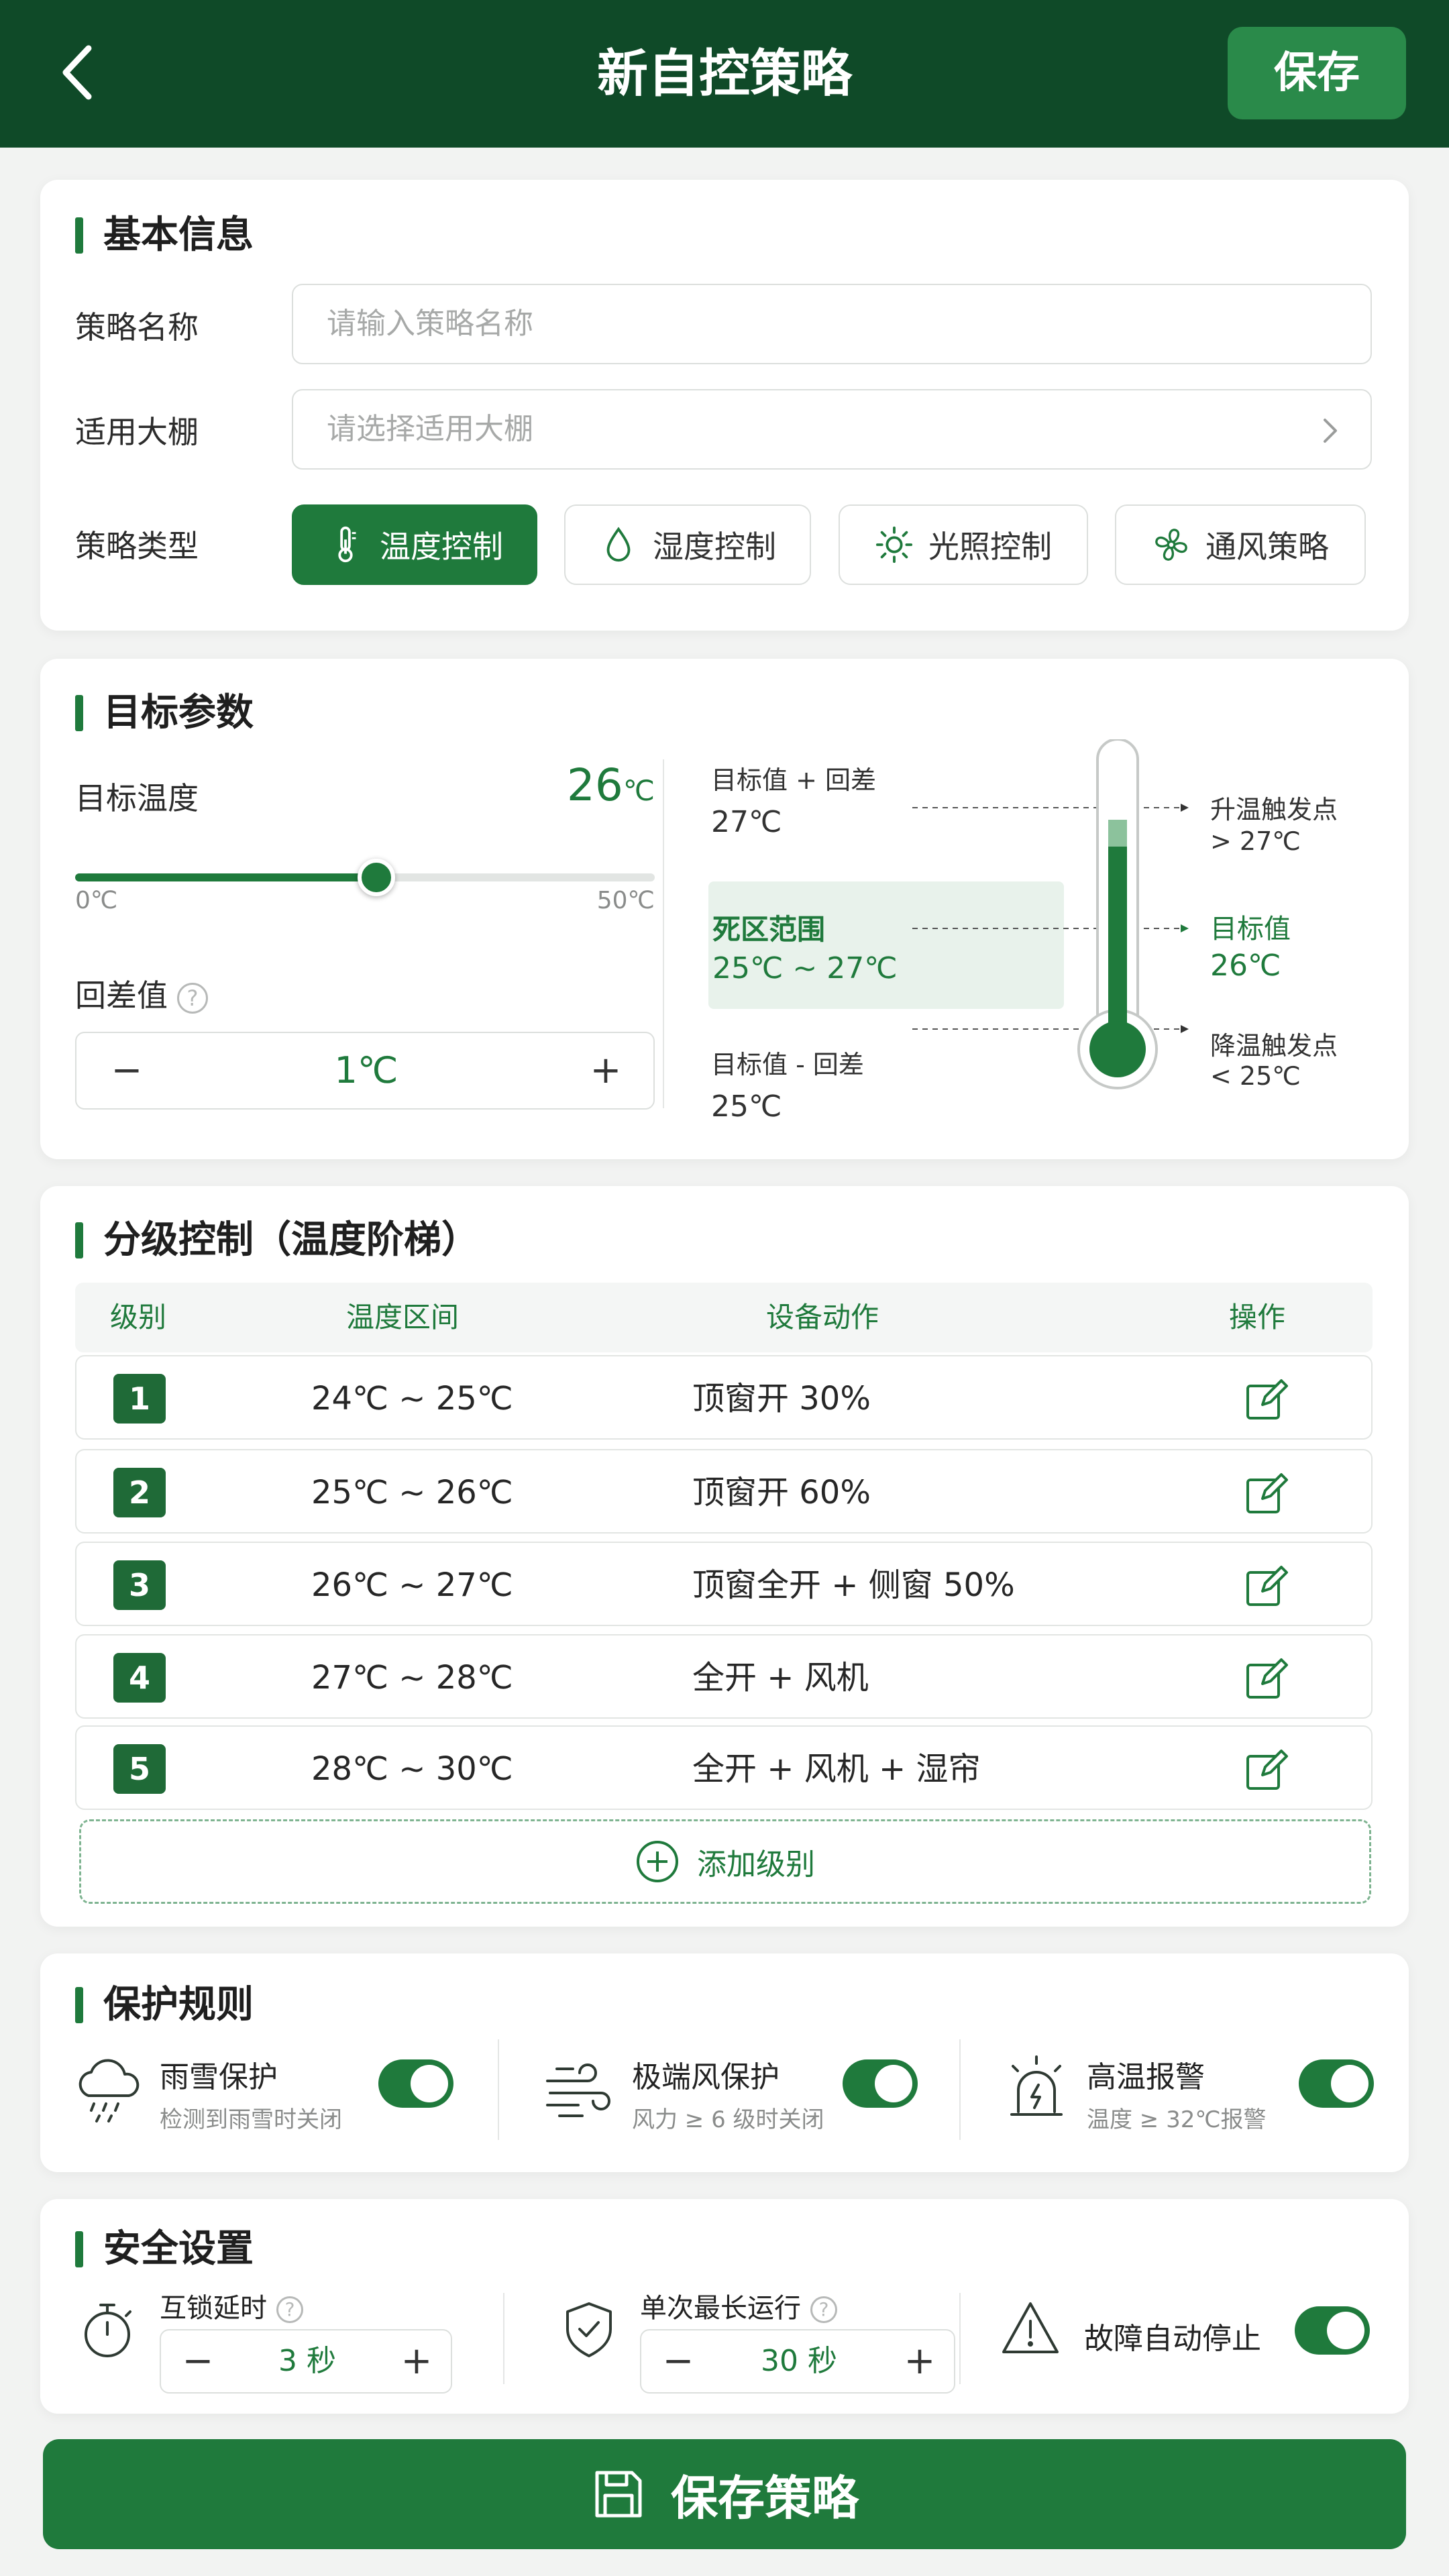  Describe the element at coordinates (1330, 431) in the screenshot. I see `chevron-right-icon` at that location.